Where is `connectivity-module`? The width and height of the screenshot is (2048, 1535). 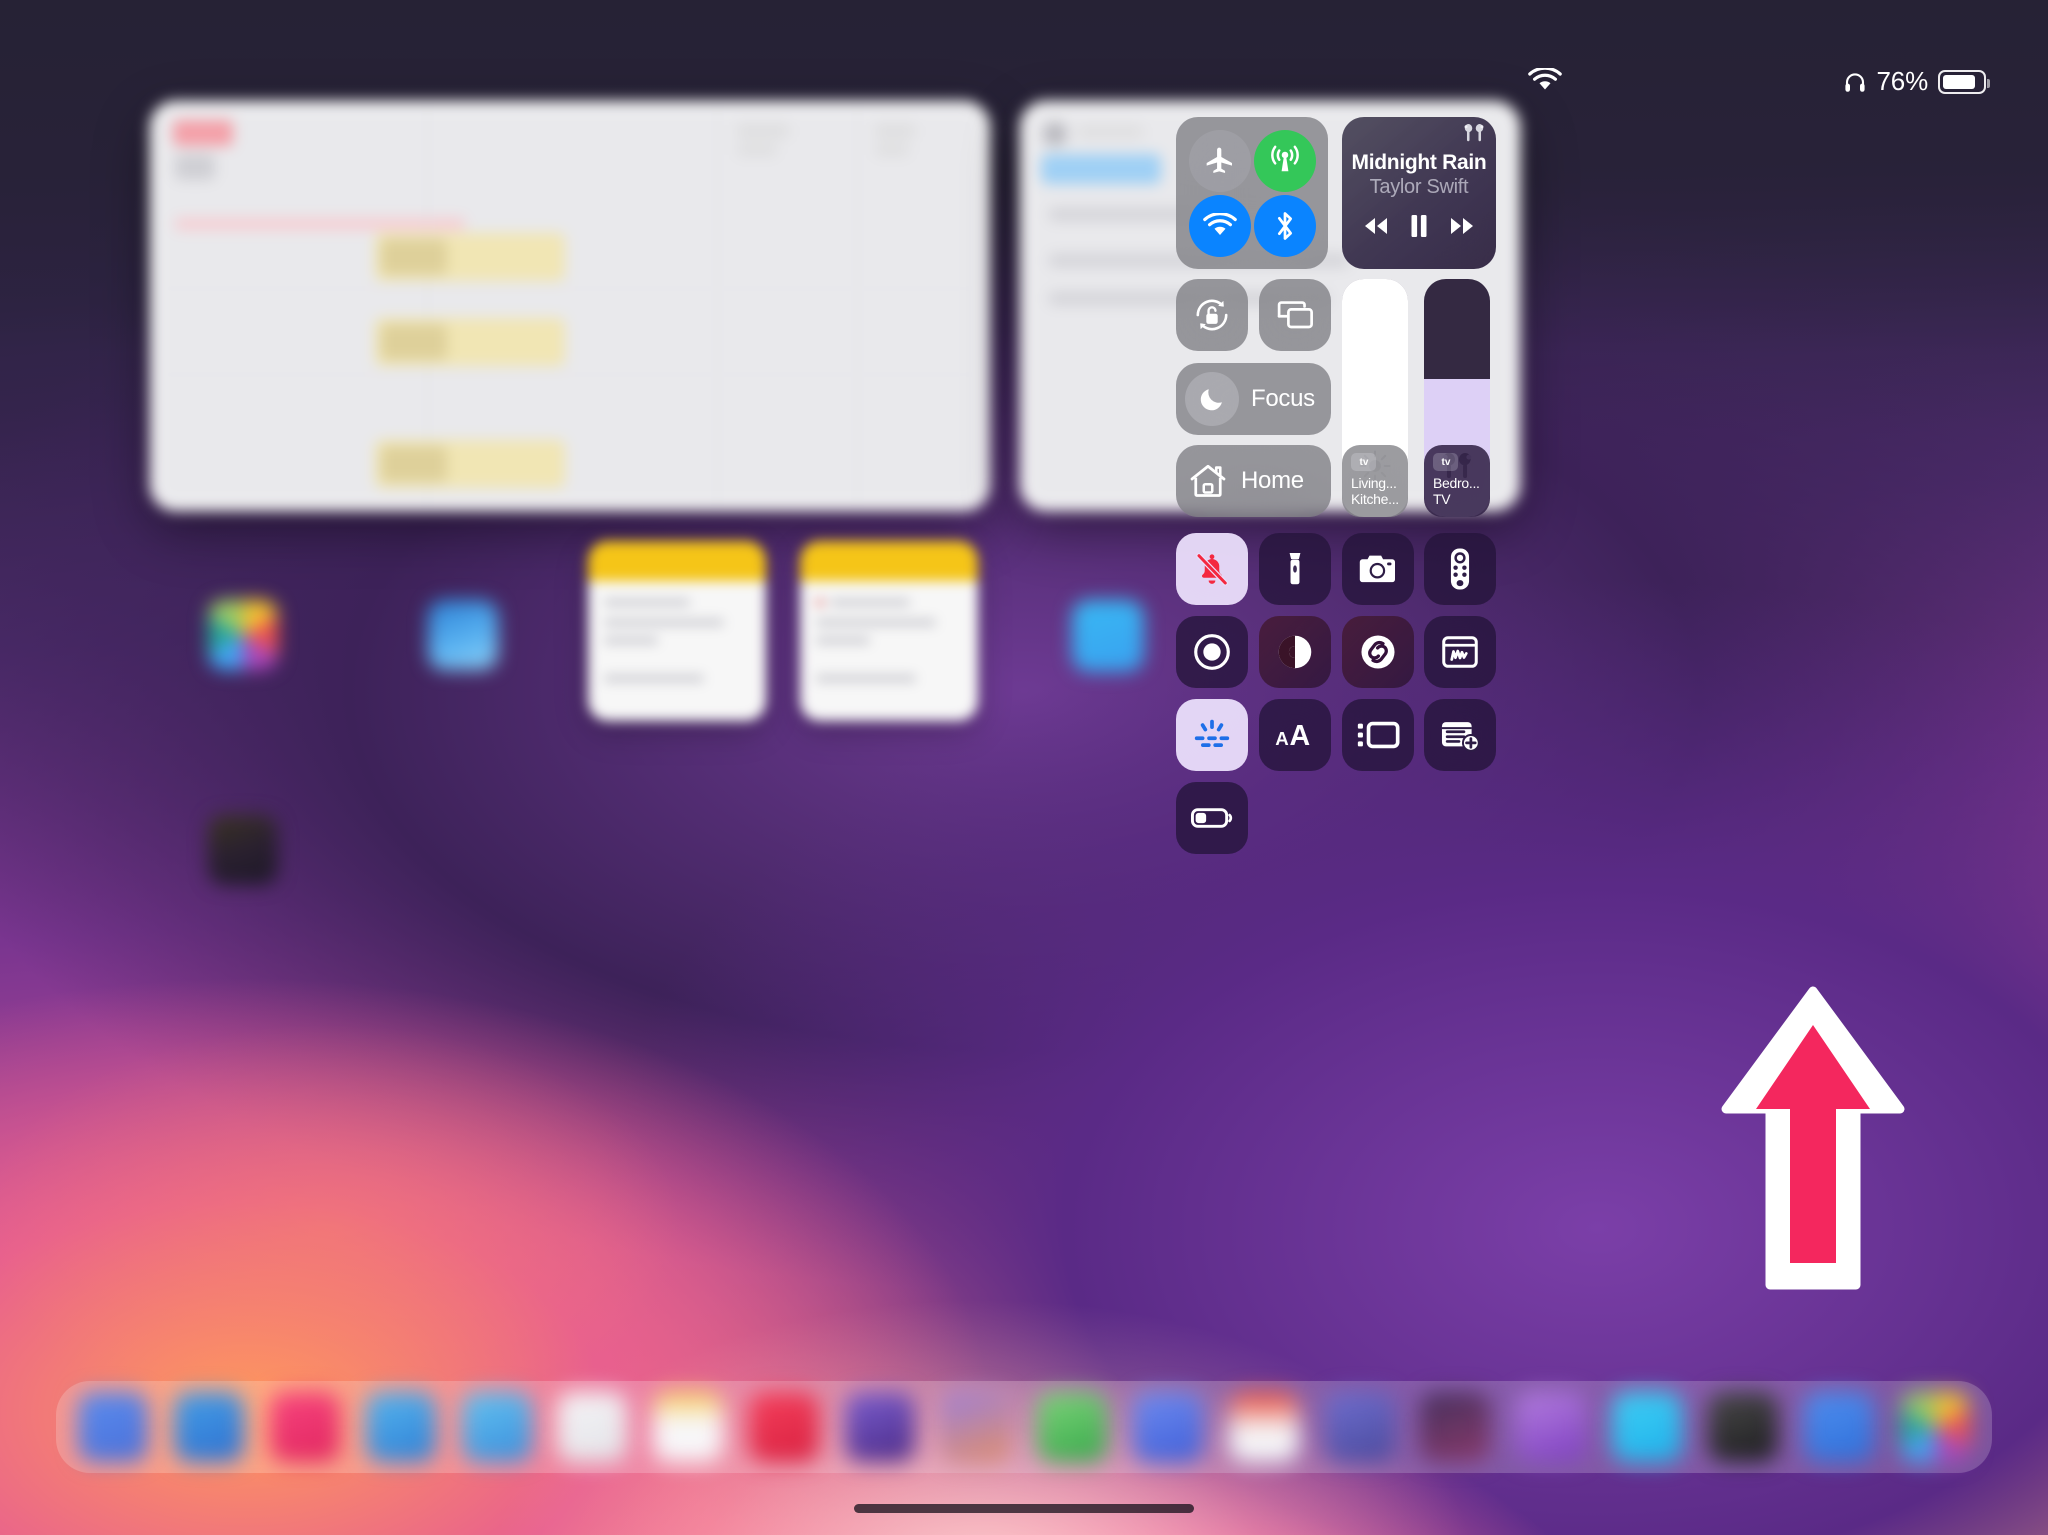
connectivity-module is located at coordinates (1252, 193).